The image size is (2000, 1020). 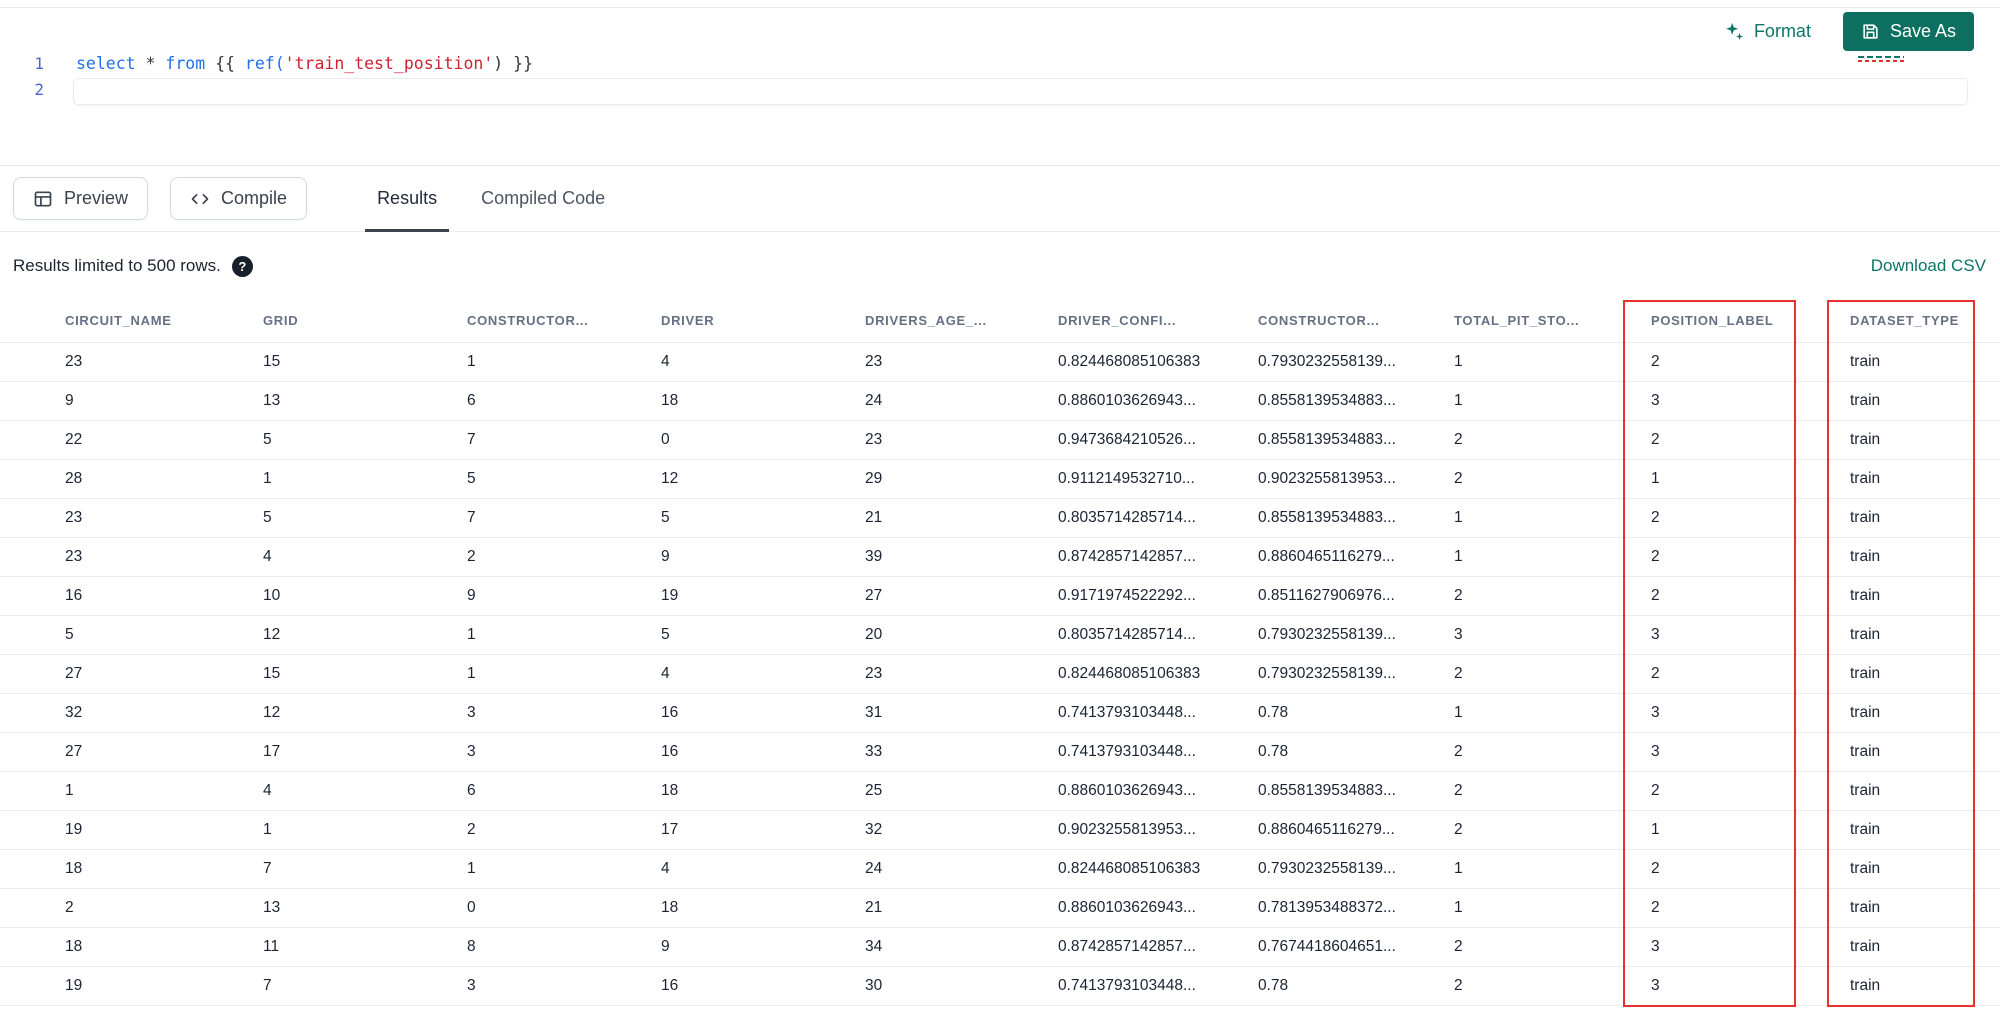 I want to click on help-icon: ?, so click(x=242, y=266).